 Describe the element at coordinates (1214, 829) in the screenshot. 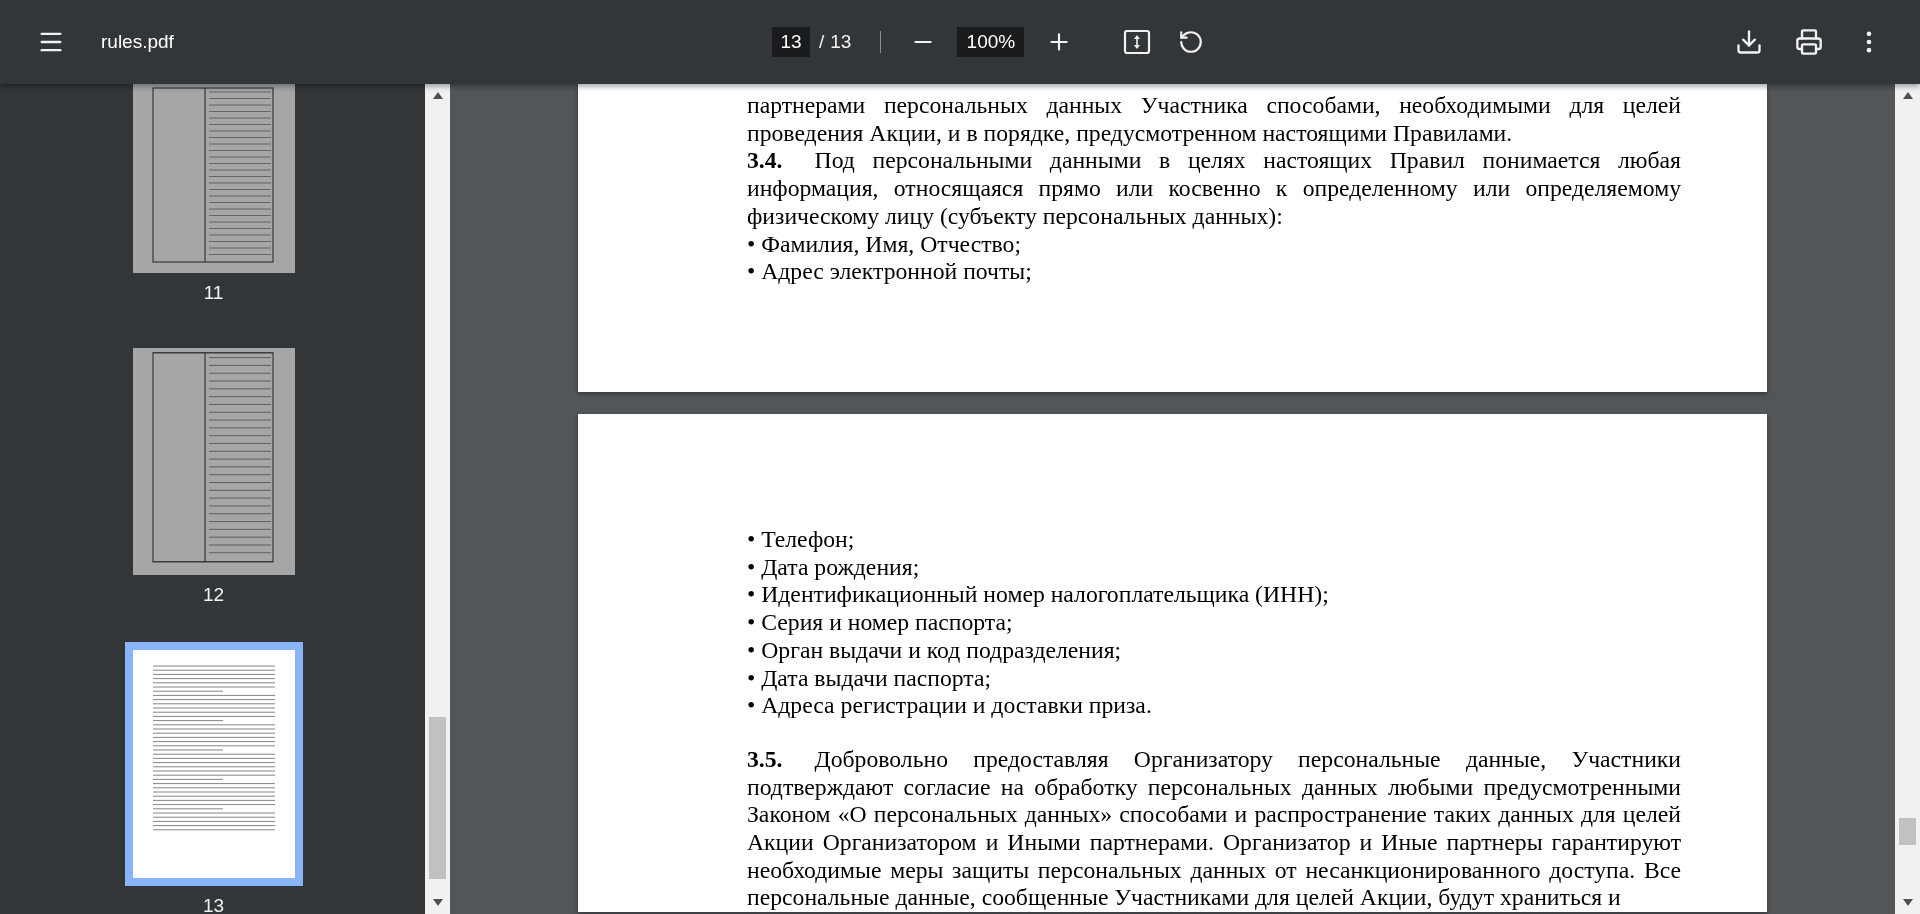

I see `paragraph: 3.5. Добровольно предоставляя Организатору персональные данные, Участники подтверждают согласие на обработку персональных данных любыми предусмотренными Законом «О персональных данных» способами и распространение таких данных для целей Акции Организатором и Иными партнерами. Организатор и Иные партнеры гарантируют необходимые меры защиты персональных данных от несанкционированного доступа. Все персональные данные, сообщенные Участниками для целей Акции, будут храниться и` at that location.